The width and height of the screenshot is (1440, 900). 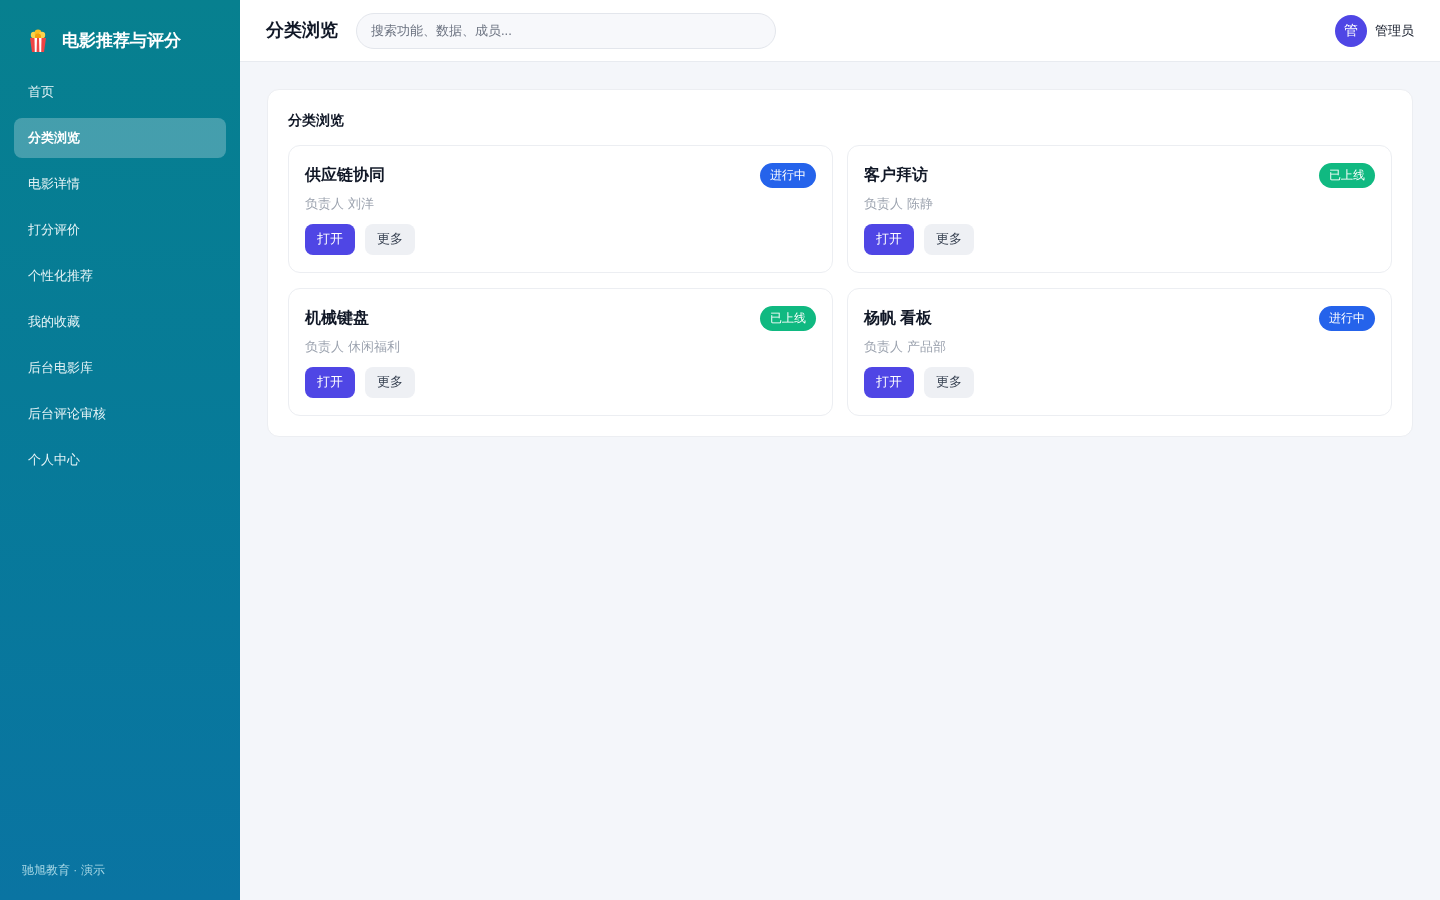 What do you see at coordinates (38, 40) in the screenshot?
I see `popcorn-icon` at bounding box center [38, 40].